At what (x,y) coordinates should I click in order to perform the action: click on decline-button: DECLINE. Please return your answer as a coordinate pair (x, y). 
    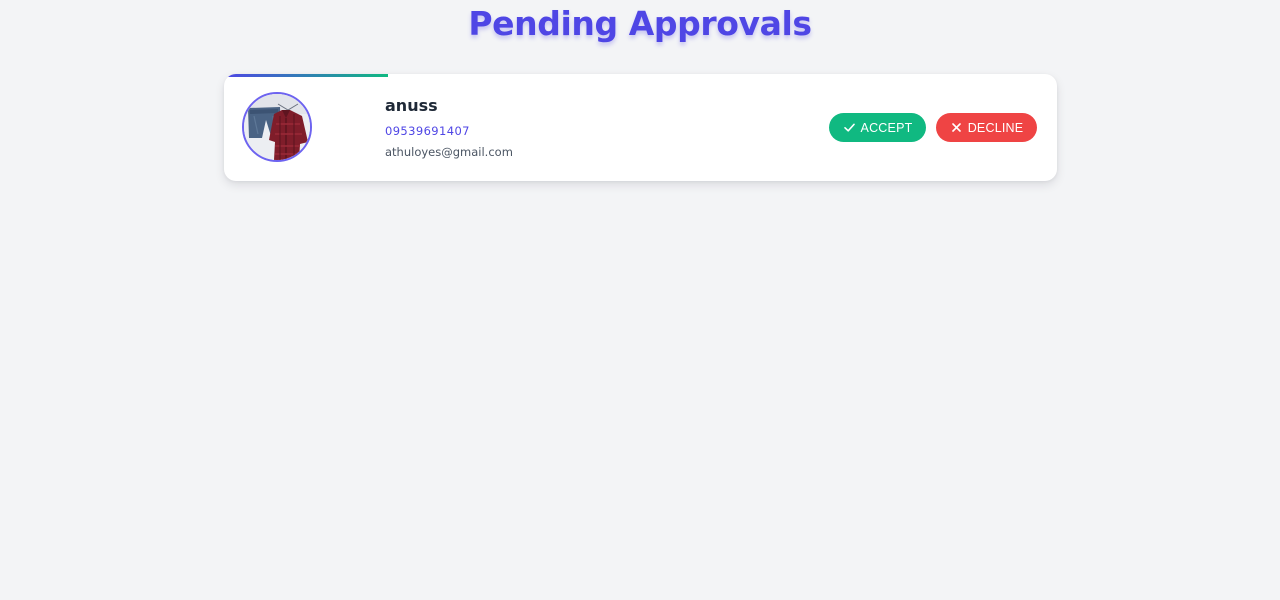
    Looking at the image, I should click on (986, 127).